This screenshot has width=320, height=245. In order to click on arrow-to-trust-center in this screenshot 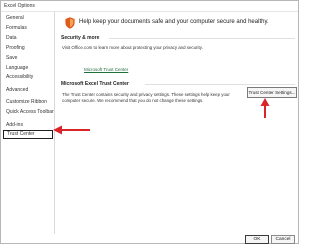, I will do `click(71, 130)`.